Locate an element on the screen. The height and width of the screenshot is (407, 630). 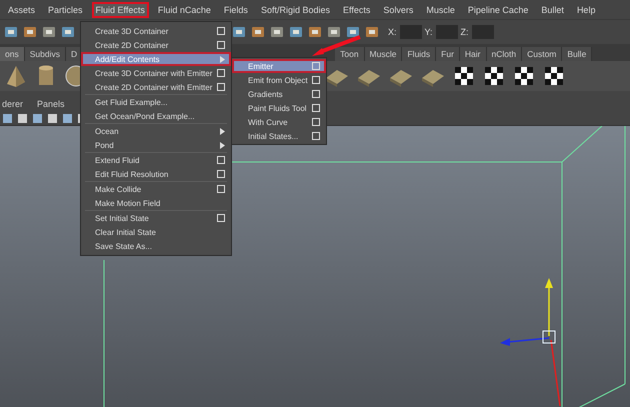
menu-item: Add/Edit Contents is located at coordinates (156, 59).